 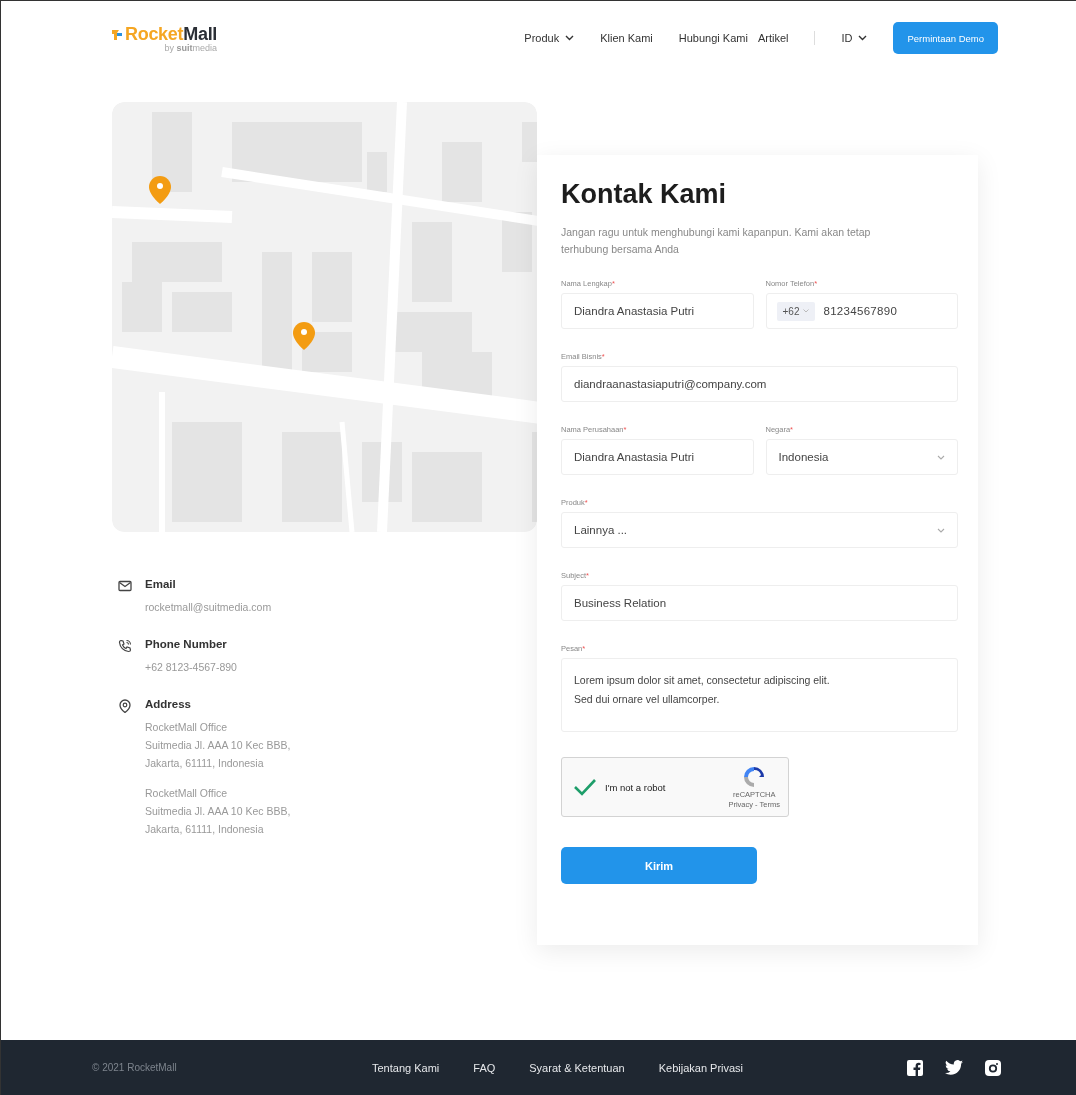 What do you see at coordinates (171, 33) in the screenshot?
I see `logo-text: RocketMall` at bounding box center [171, 33].